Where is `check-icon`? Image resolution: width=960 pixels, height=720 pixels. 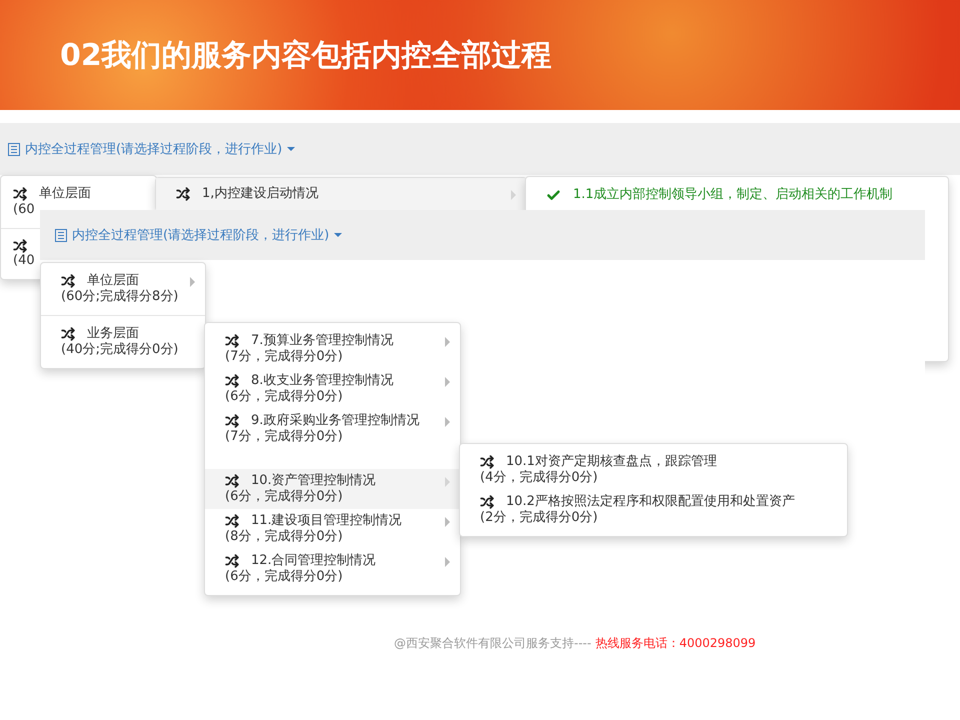 check-icon is located at coordinates (553, 195).